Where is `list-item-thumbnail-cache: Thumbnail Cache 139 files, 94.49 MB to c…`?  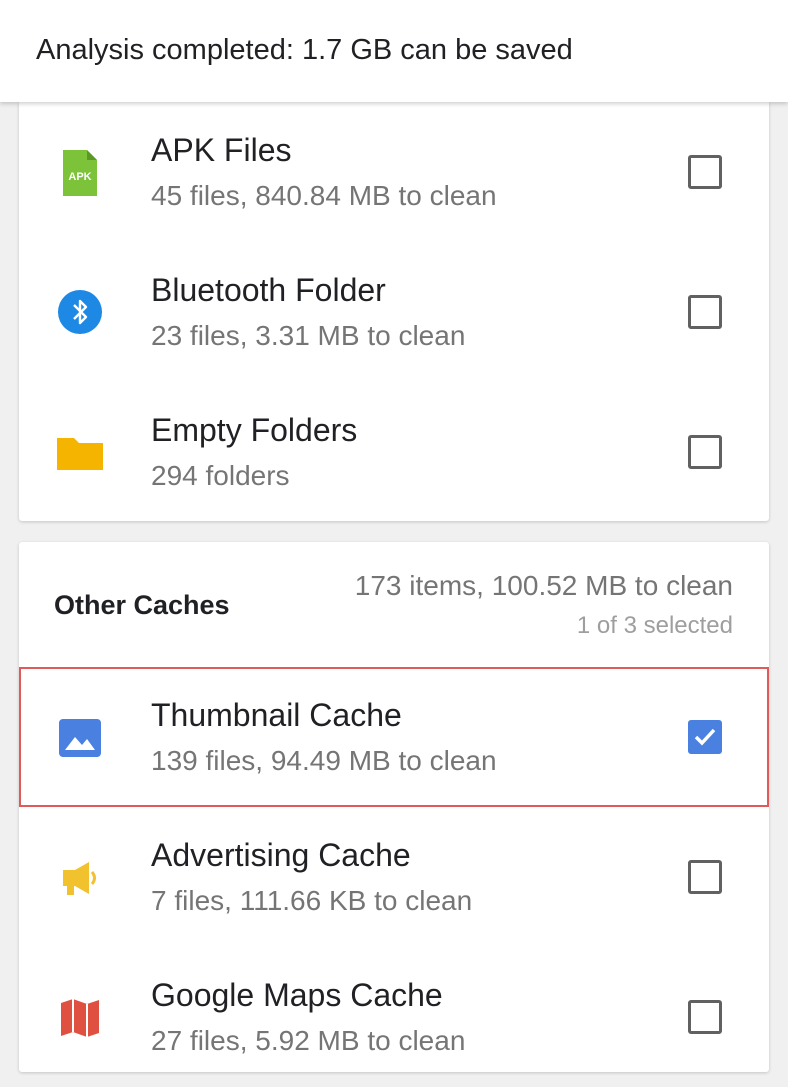 list-item-thumbnail-cache: Thumbnail Cache 139 files, 94.49 MB to c… is located at coordinates (394, 737).